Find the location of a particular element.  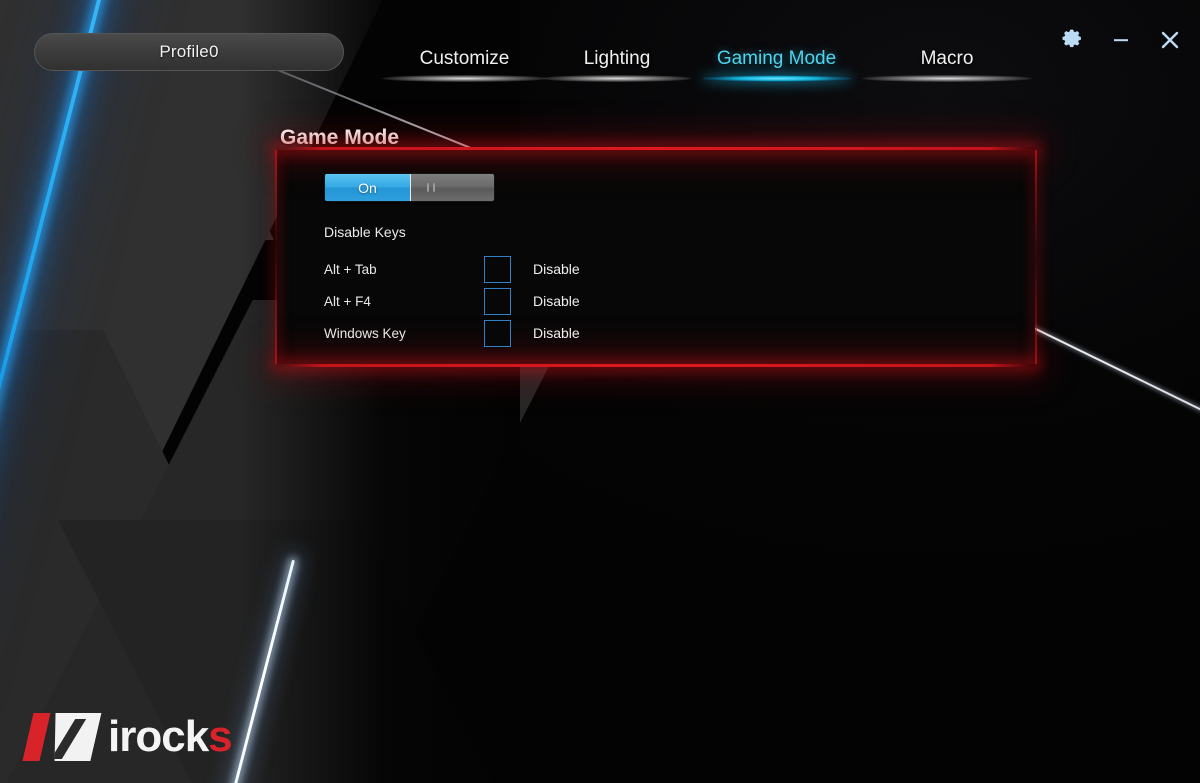

logo-red-bar is located at coordinates (36, 737).